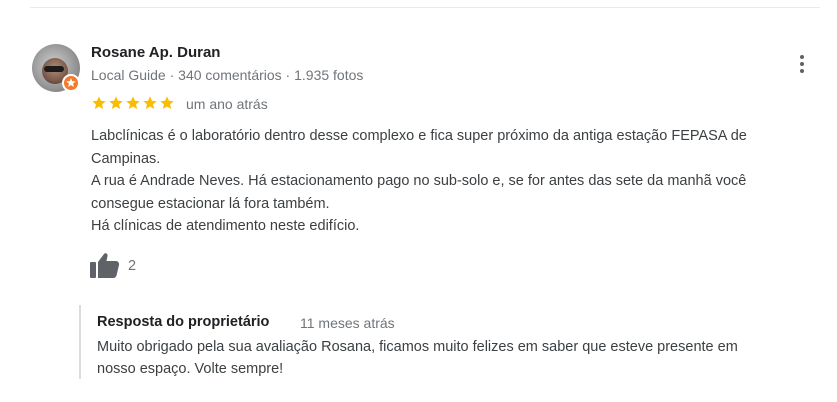 This screenshot has height=402, width=837. Describe the element at coordinates (425, 7) in the screenshot. I see `top-divider` at that location.